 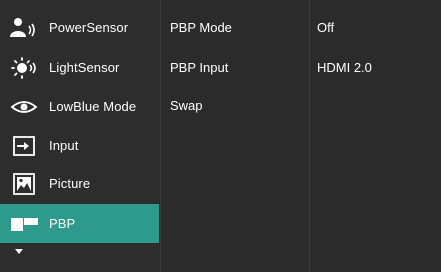 I want to click on light-sensor-icon, so click(x=24, y=67).